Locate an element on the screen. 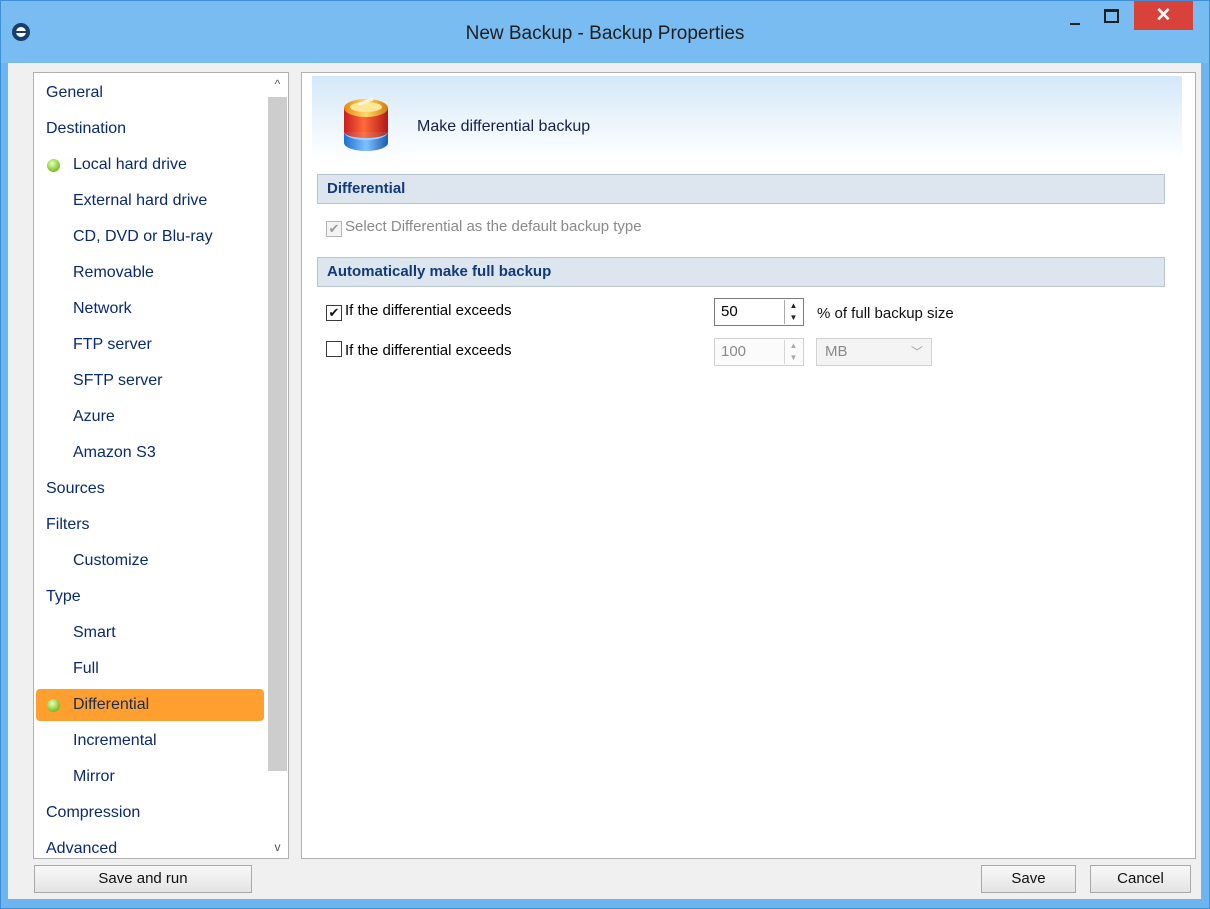 This screenshot has width=1210, height=909. nav-item-label: FTP server is located at coordinates (112, 344).